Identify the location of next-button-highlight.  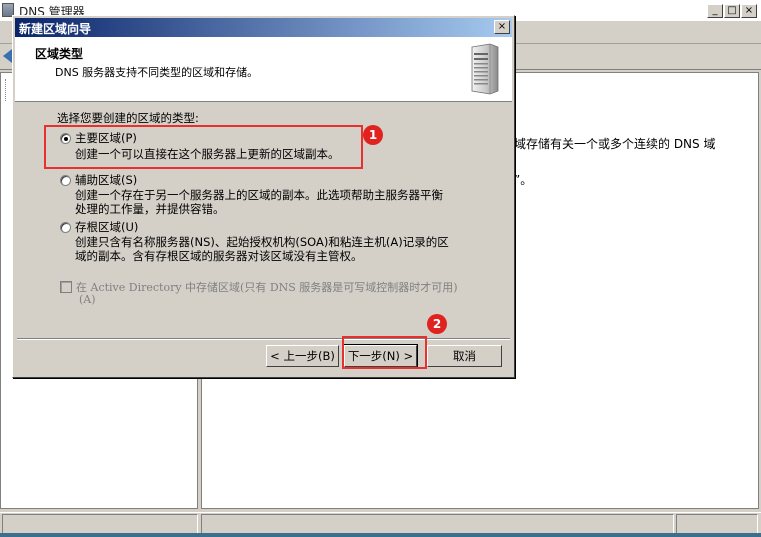
(384, 352).